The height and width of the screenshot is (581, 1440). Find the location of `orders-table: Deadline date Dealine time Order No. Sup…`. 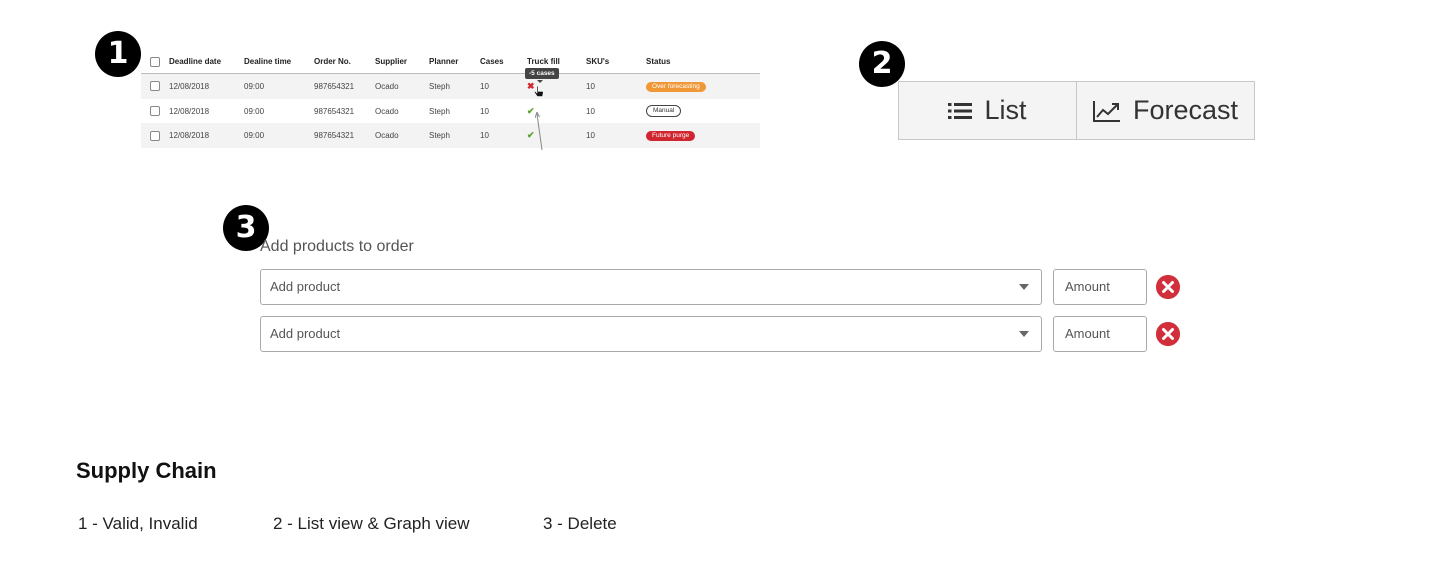

orders-table: Deadline date Dealine time Order No. Sup… is located at coordinates (450, 99).